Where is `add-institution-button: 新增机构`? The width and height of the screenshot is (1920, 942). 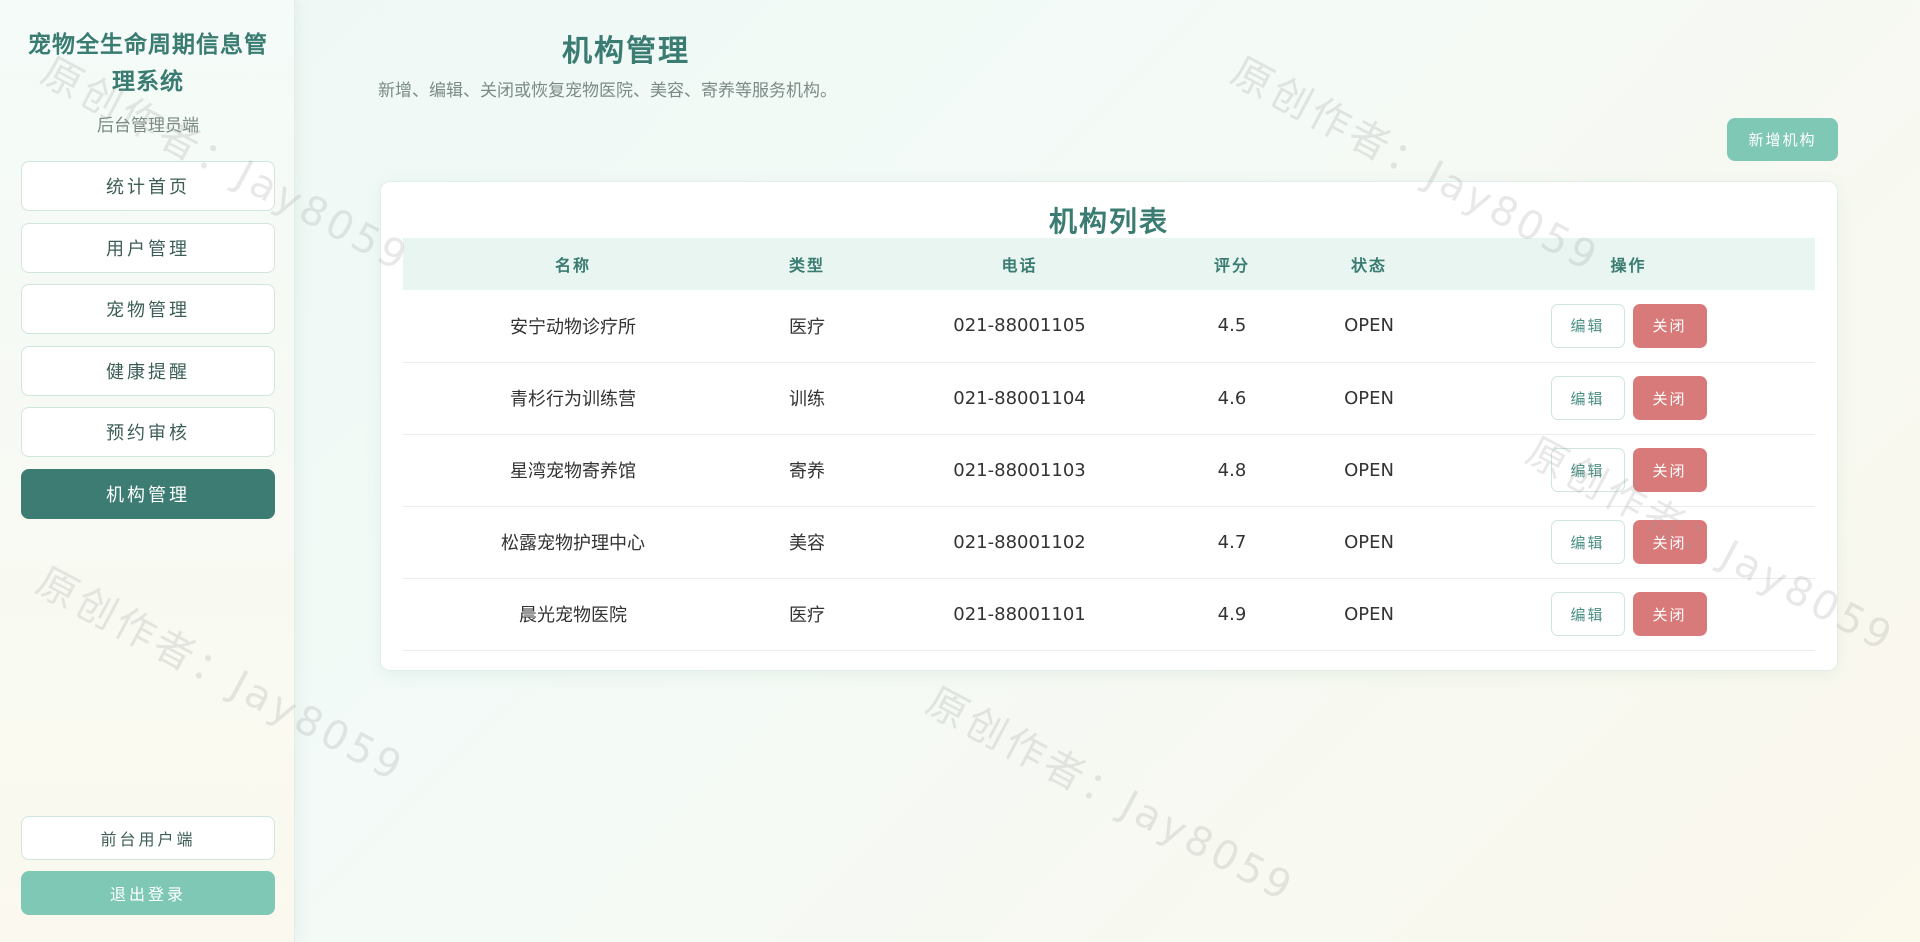
add-institution-button: 新增机构 is located at coordinates (1782, 139).